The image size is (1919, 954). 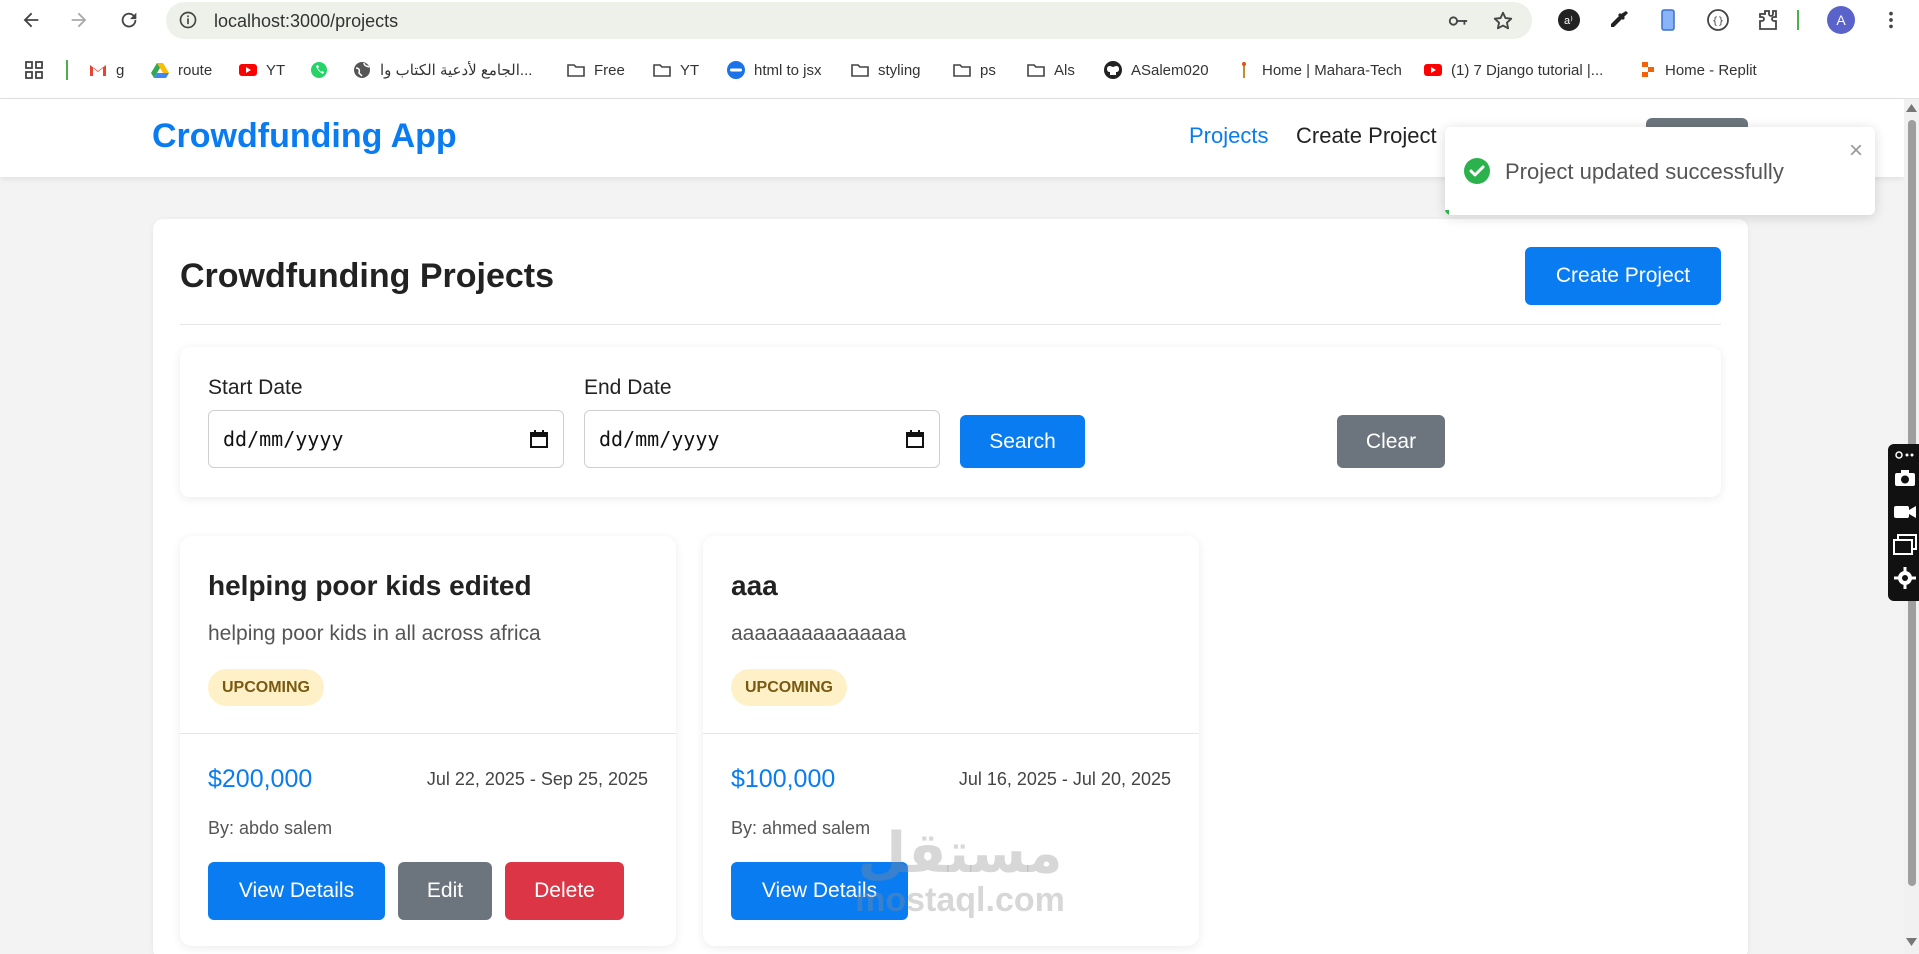 What do you see at coordinates (1905, 544) in the screenshot?
I see `window-capture-icon` at bounding box center [1905, 544].